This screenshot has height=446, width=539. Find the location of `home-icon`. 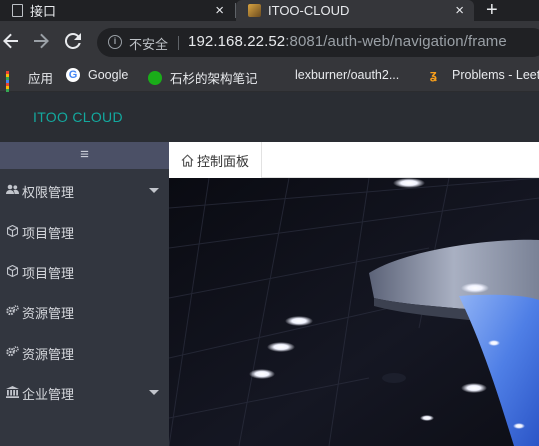

home-icon is located at coordinates (187, 160).